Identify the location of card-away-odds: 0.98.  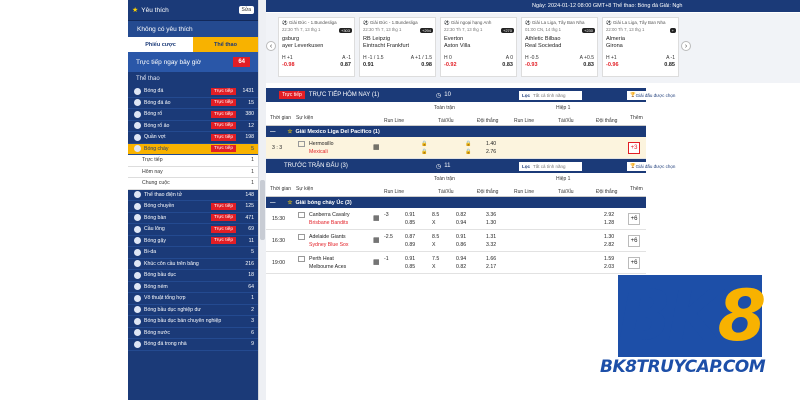
(426, 65).